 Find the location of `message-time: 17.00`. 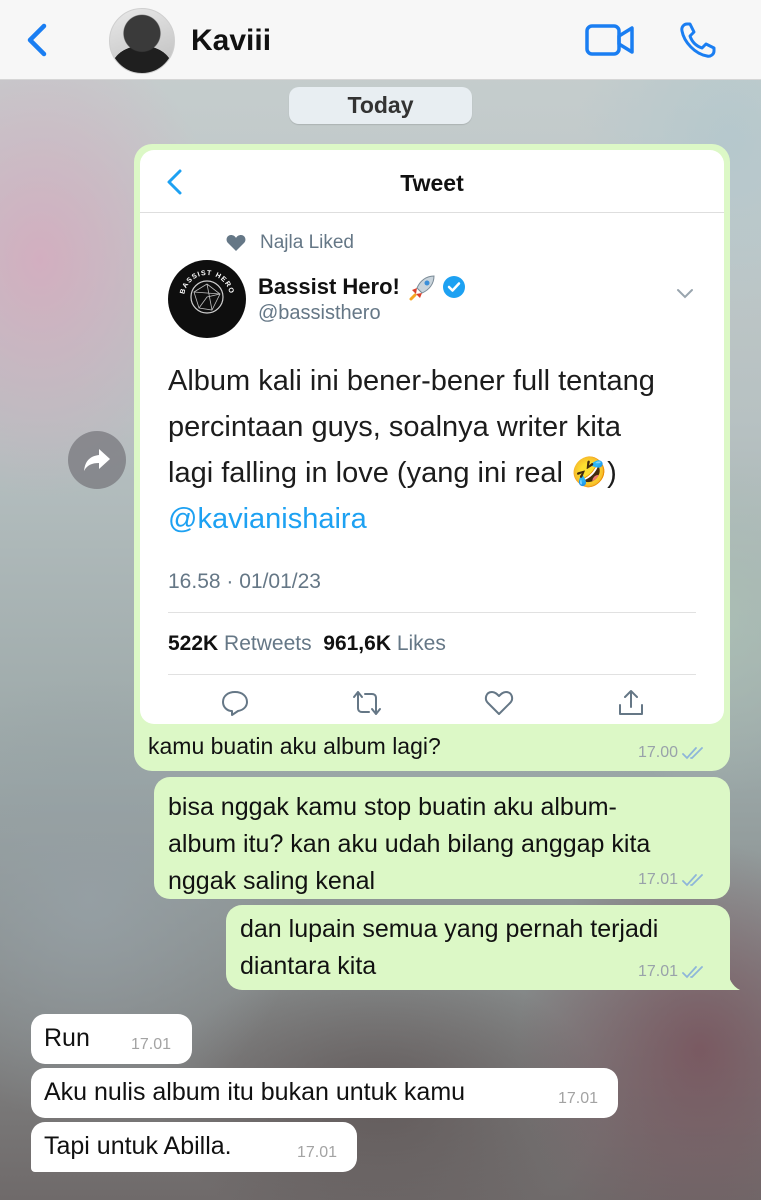

message-time: 17.00 is located at coordinates (658, 752).